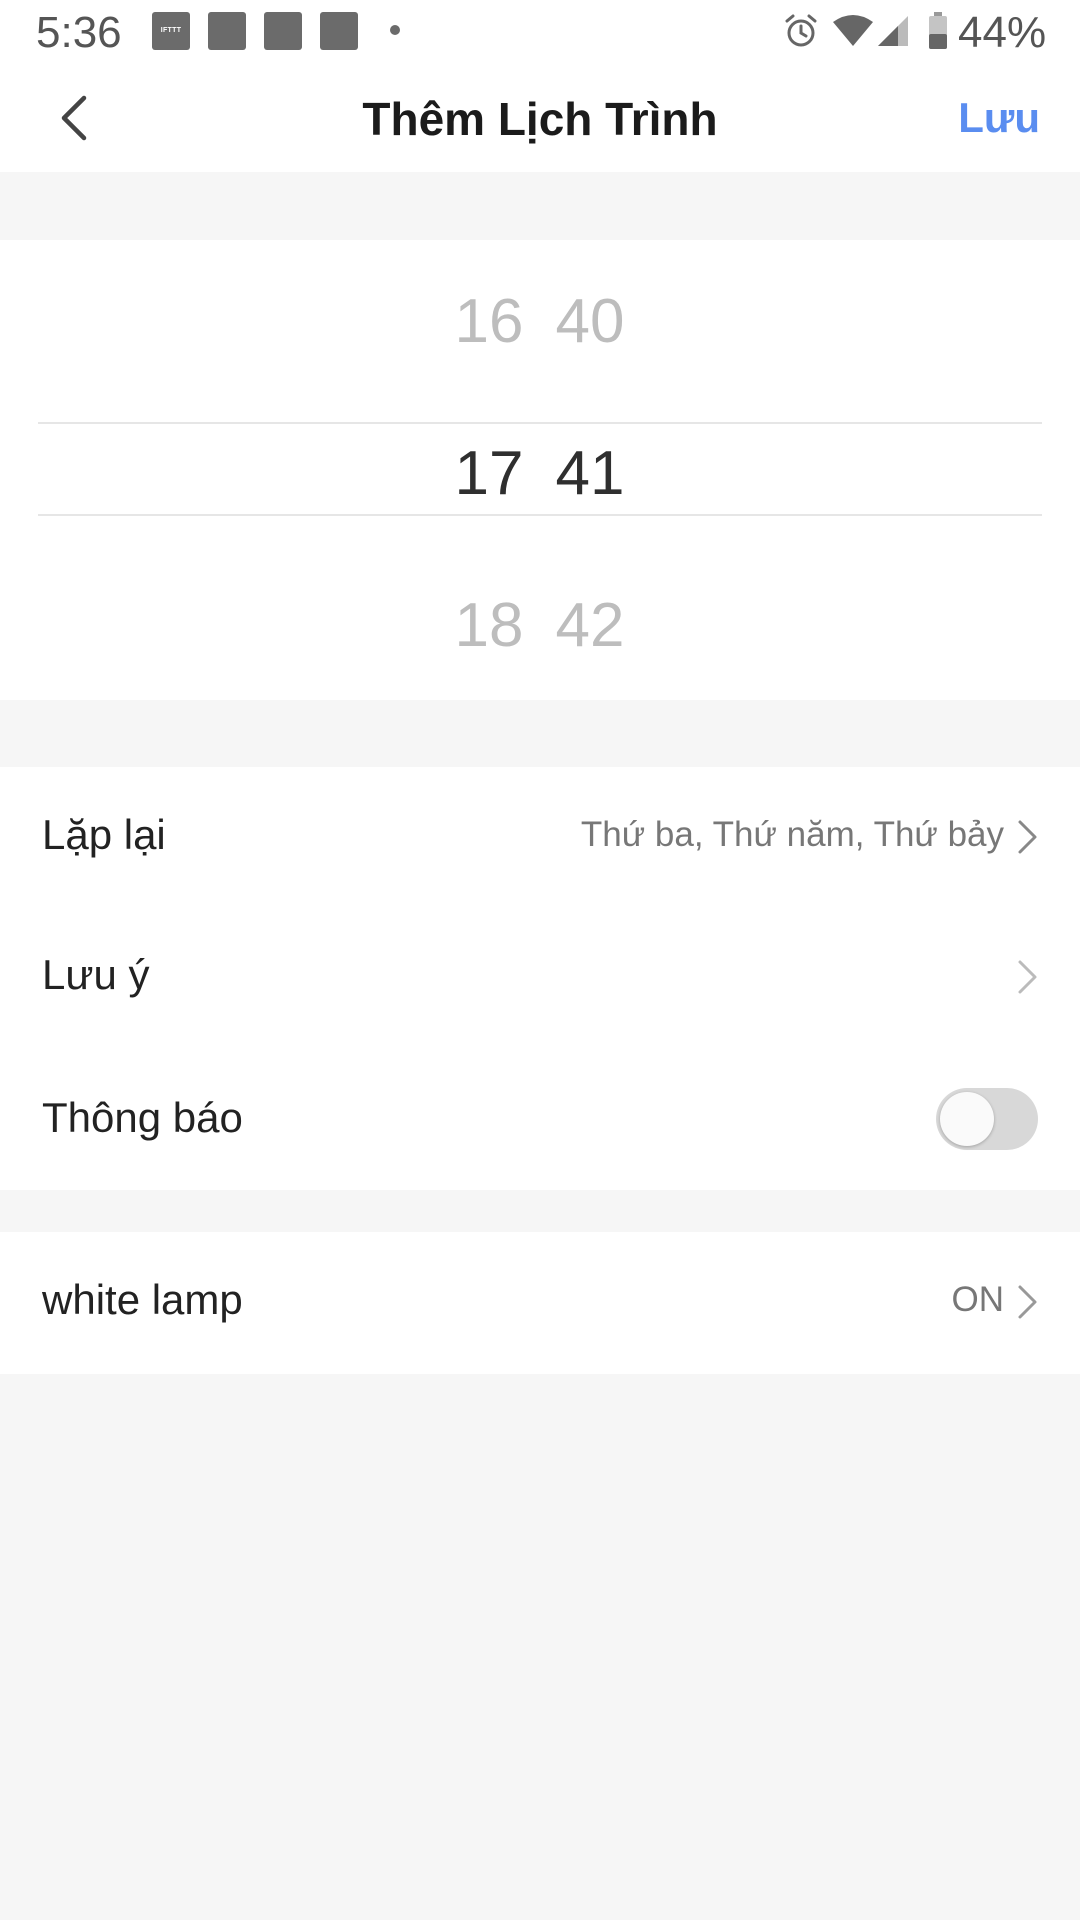  I want to click on selection-divider-top, so click(540, 423).